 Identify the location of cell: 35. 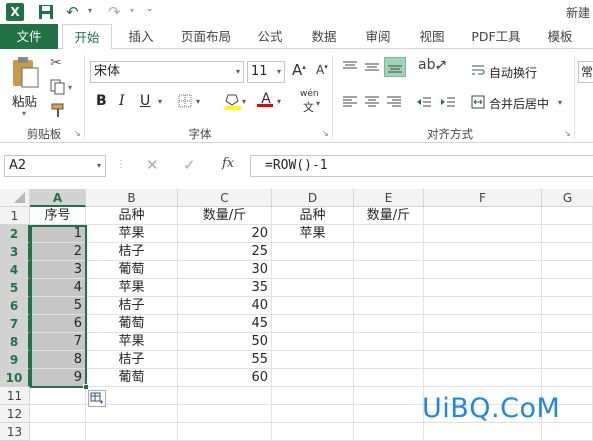
(225, 288).